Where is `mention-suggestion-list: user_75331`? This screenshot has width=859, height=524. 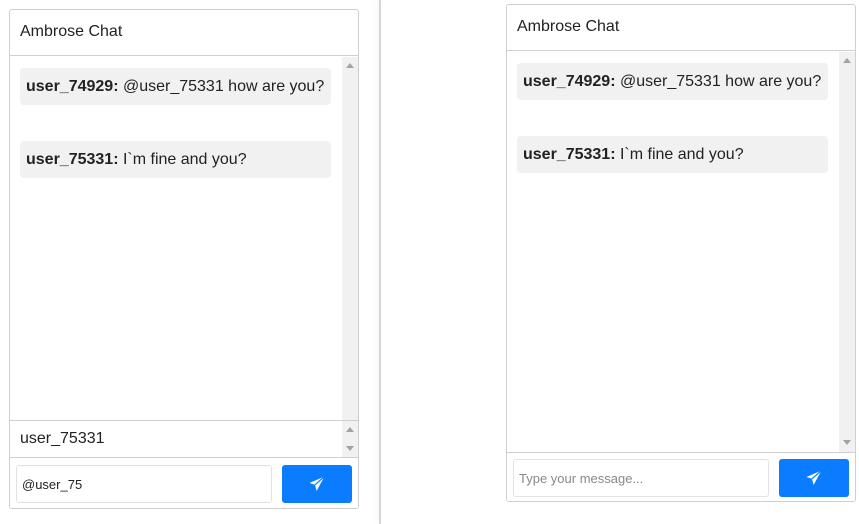
mention-suggestion-list: user_75331 is located at coordinates (184, 439).